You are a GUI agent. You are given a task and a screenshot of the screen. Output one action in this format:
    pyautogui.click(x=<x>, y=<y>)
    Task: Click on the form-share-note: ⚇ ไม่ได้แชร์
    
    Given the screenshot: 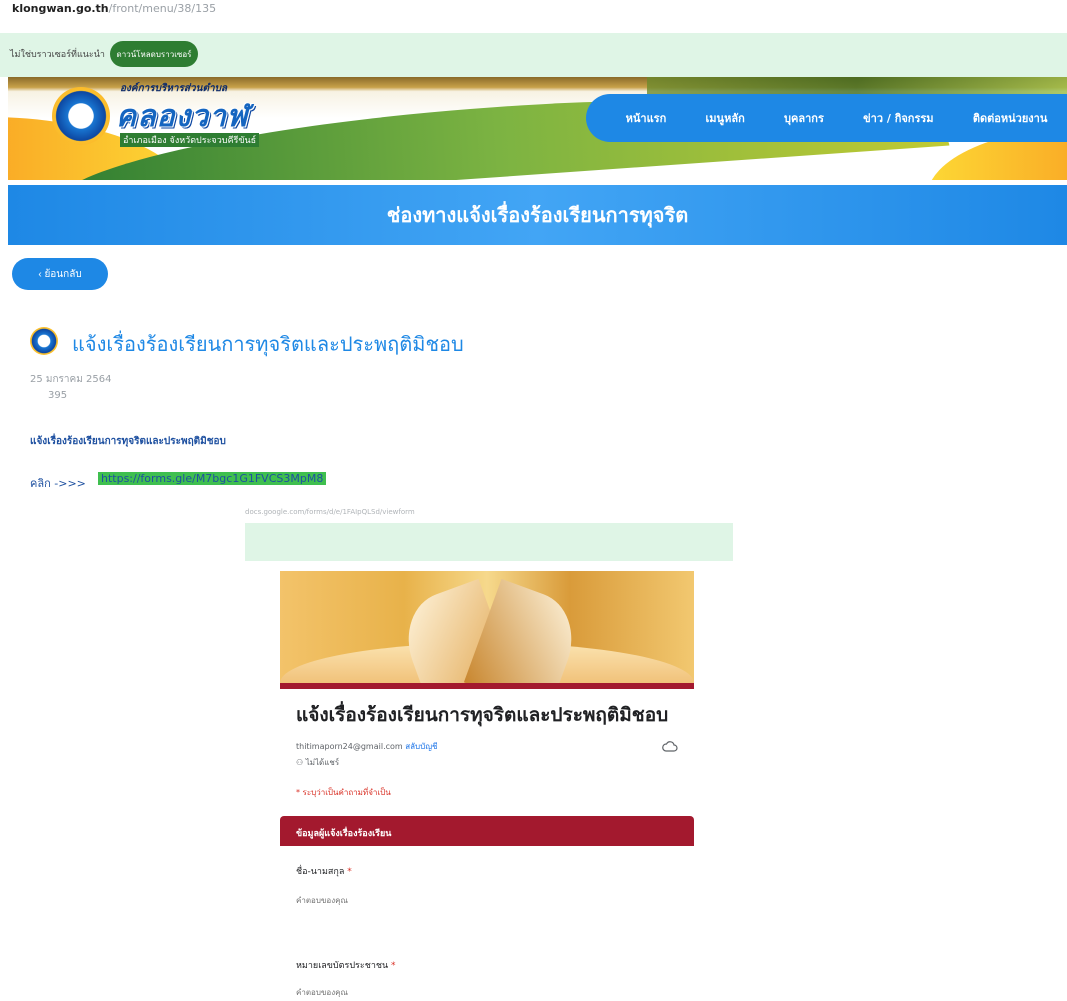 What is the action you would take?
    pyautogui.click(x=317, y=762)
    